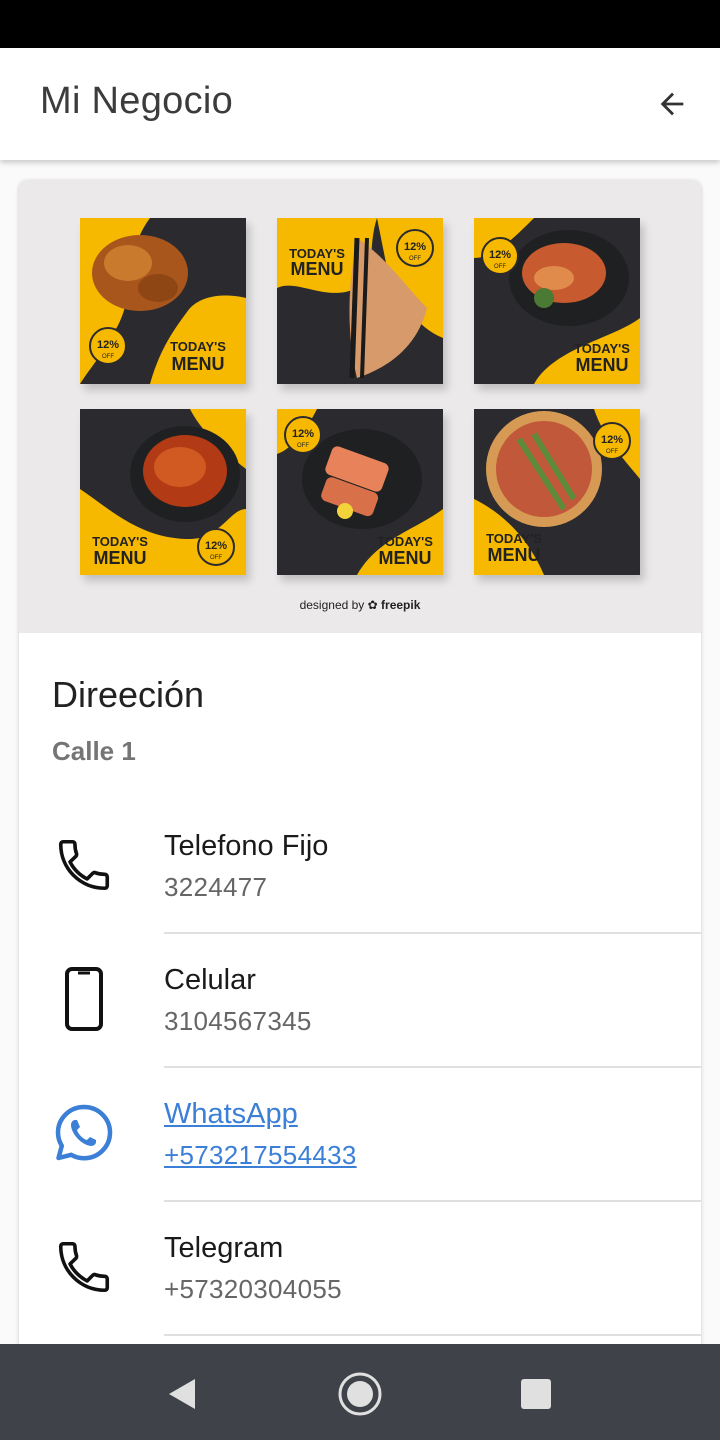 The image size is (720, 1440). I want to click on nav-home-button, so click(360, 1394).